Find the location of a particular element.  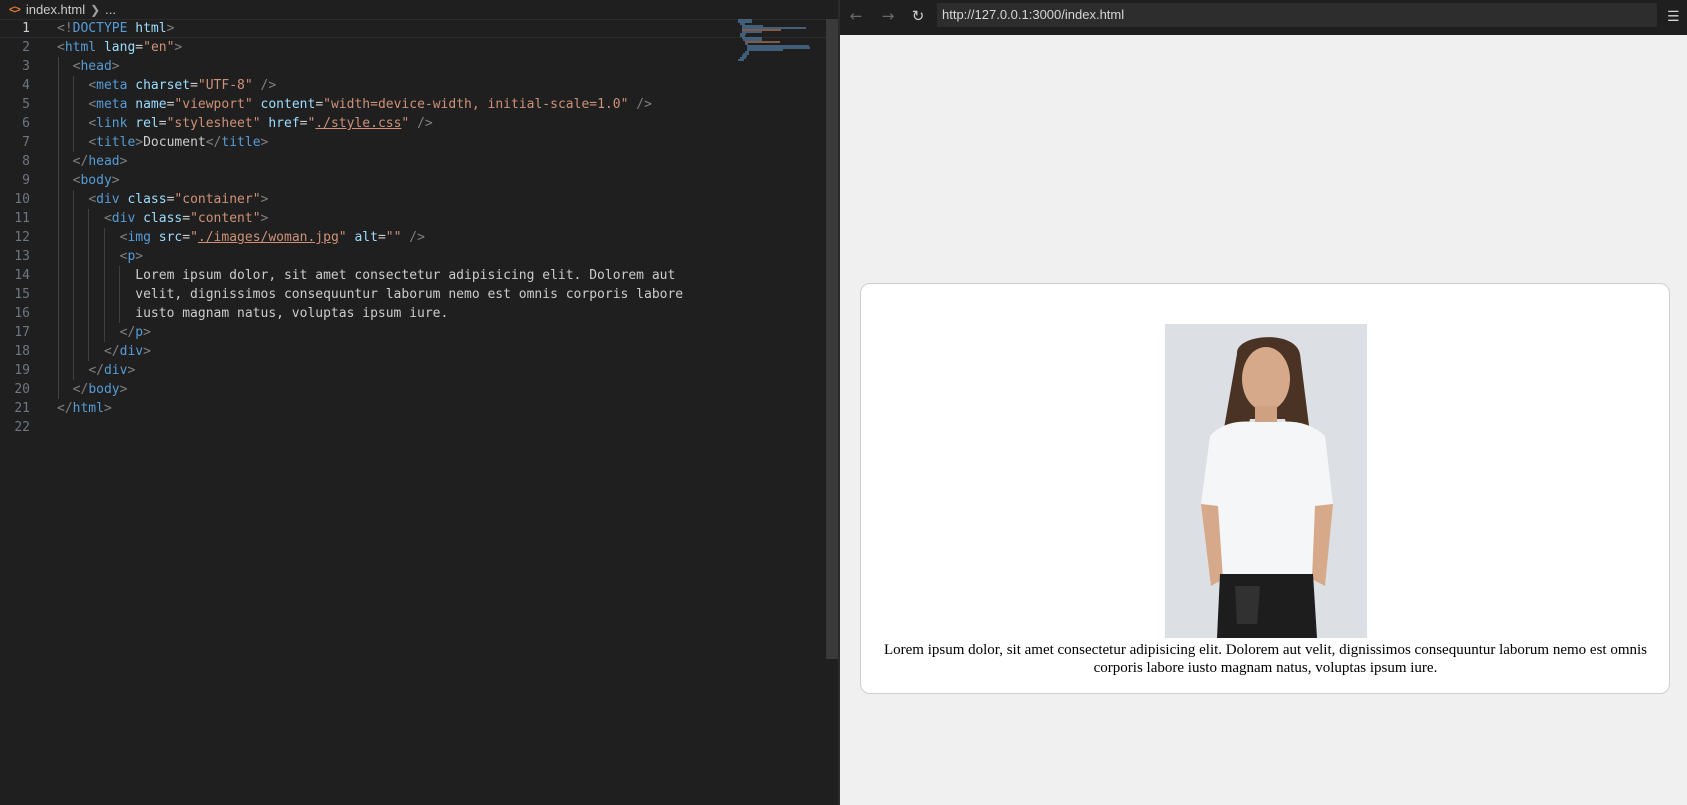

code-text: <img src="./images/woman.jpg" alt="" /> is located at coordinates (241, 237).